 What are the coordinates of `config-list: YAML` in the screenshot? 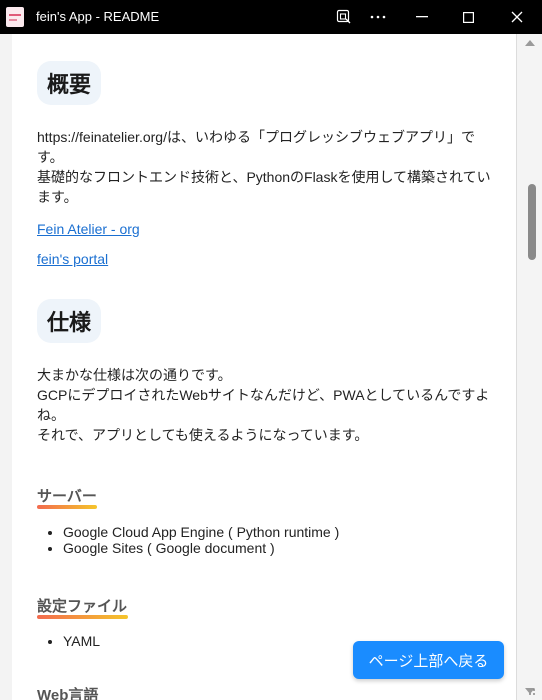 It's located at (68, 641).